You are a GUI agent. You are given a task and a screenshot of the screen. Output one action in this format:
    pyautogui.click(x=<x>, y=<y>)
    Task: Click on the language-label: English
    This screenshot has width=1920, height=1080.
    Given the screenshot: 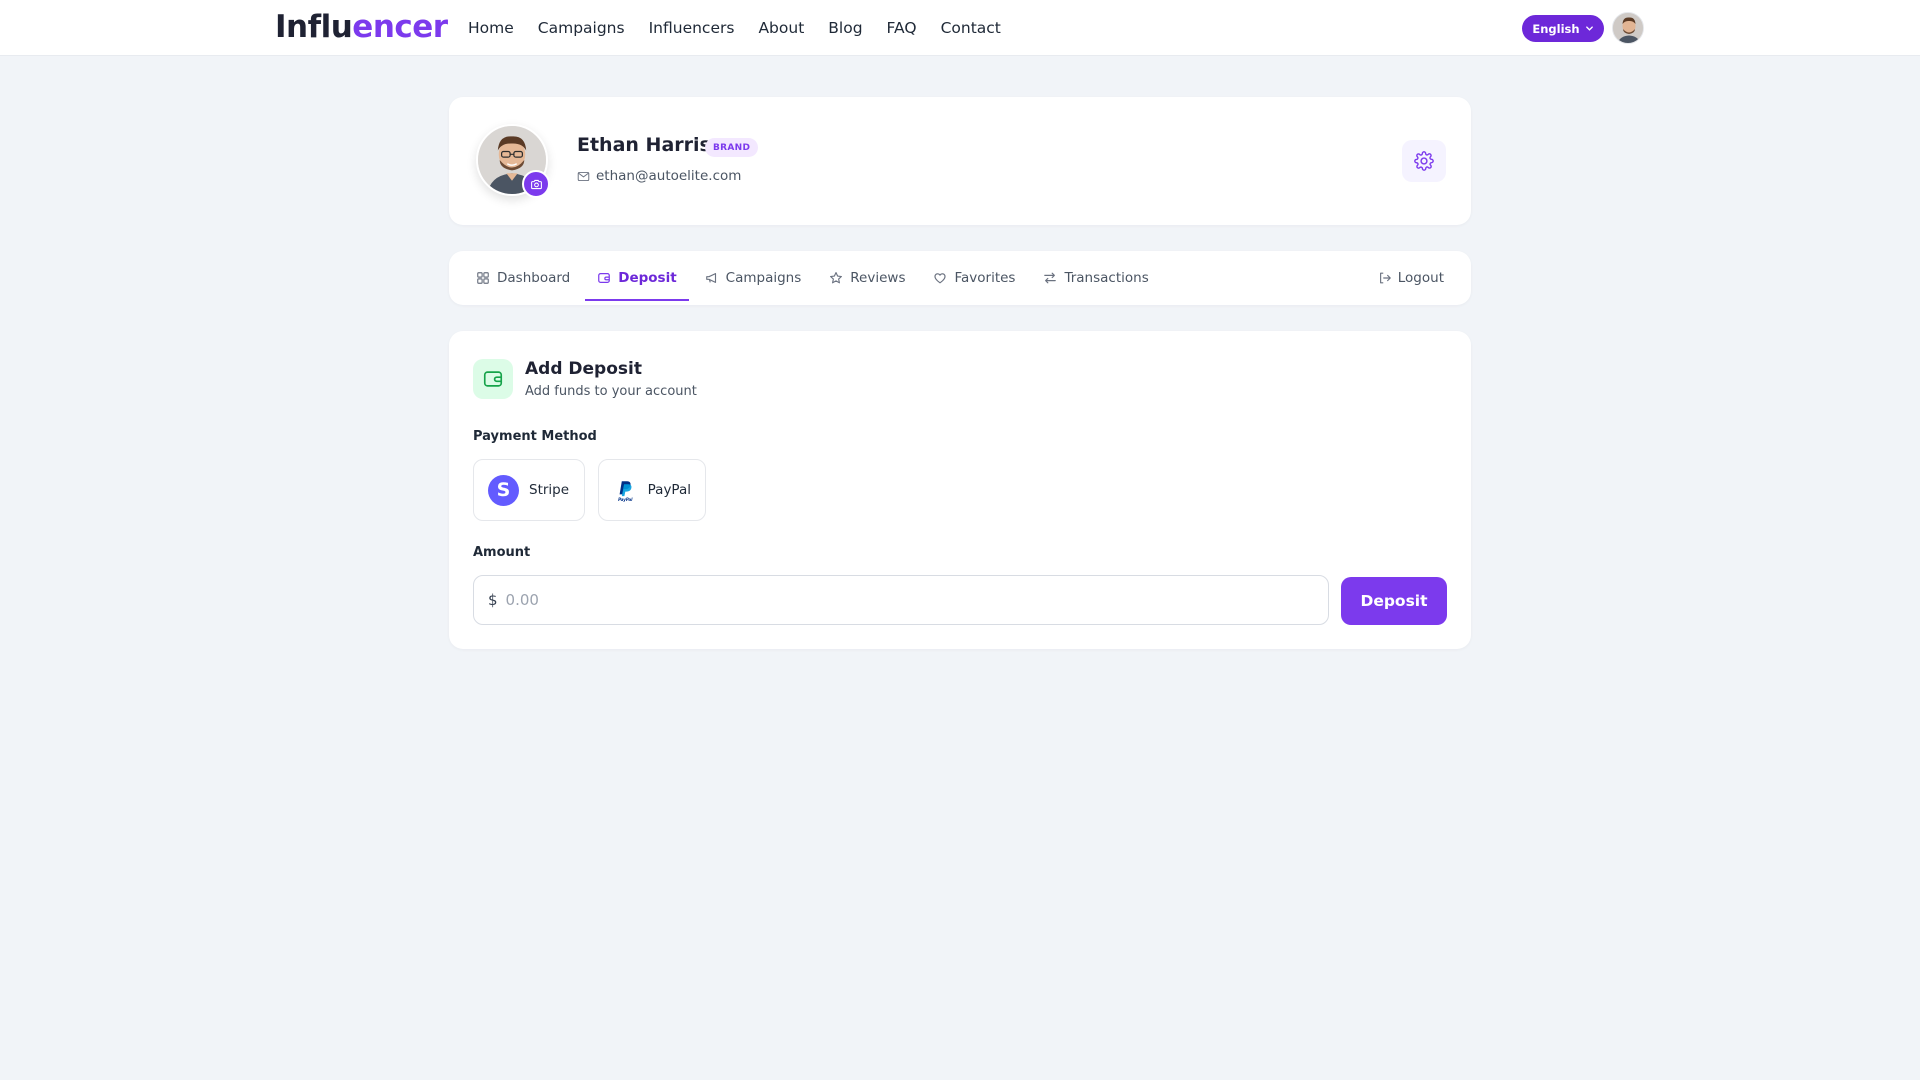 What is the action you would take?
    pyautogui.click(x=1556, y=28)
    